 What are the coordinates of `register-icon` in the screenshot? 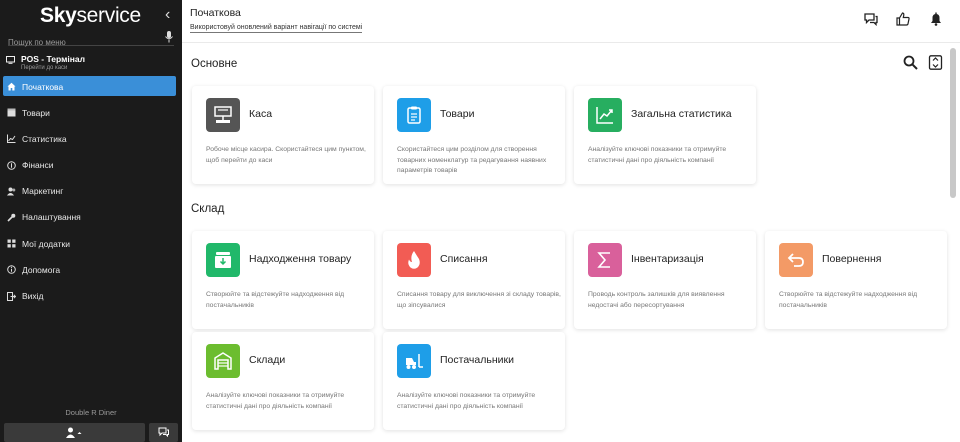 It's located at (223, 115).